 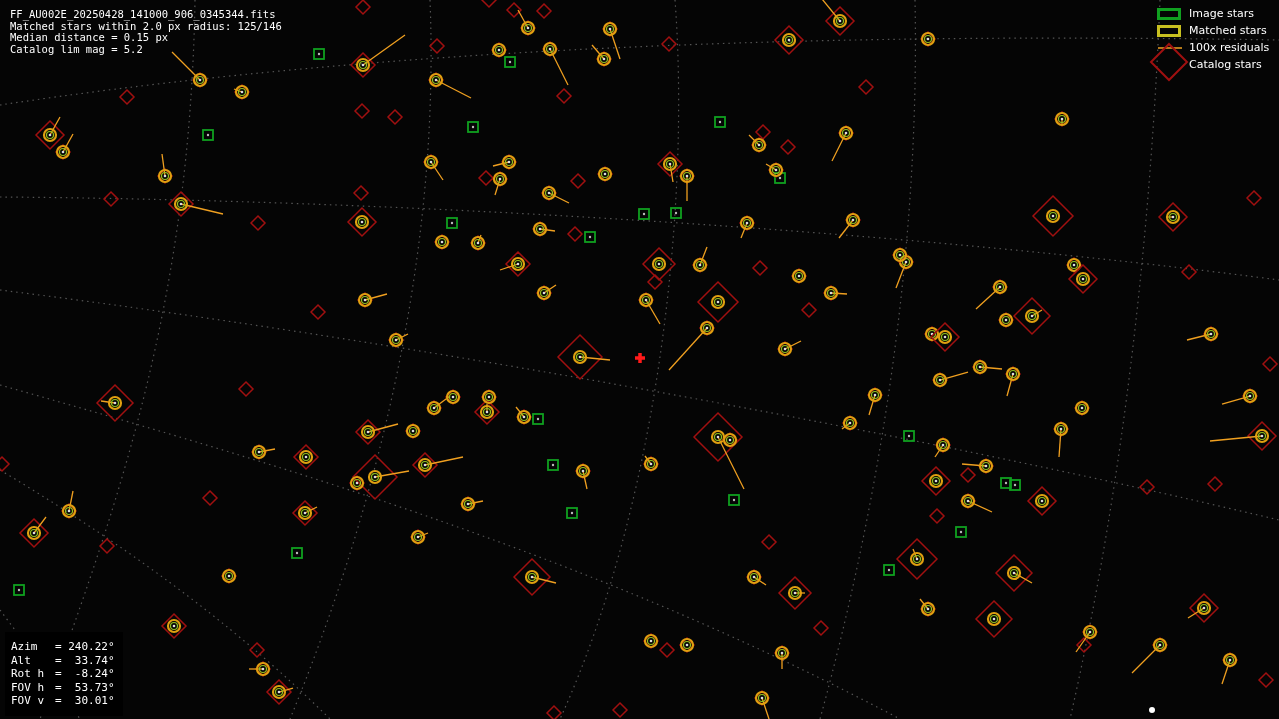 I want to click on legend-label: Image stars, so click(x=1221, y=13).